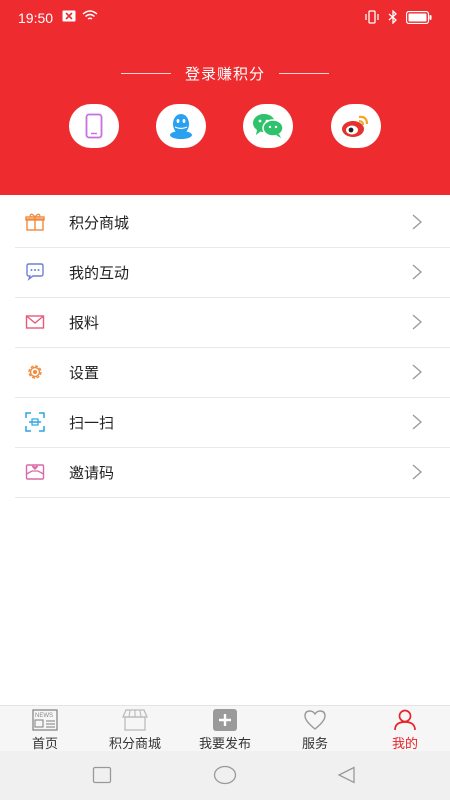 The width and height of the screenshot is (450, 800). Describe the element at coordinates (35, 422) in the screenshot. I see `scan-icon` at that location.